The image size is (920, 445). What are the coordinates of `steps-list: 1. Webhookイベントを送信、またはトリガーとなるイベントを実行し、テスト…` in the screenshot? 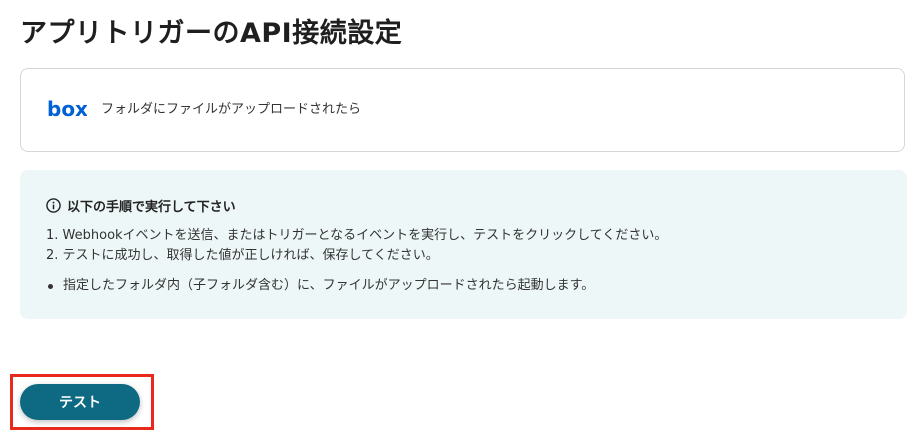 It's located at (356, 246).